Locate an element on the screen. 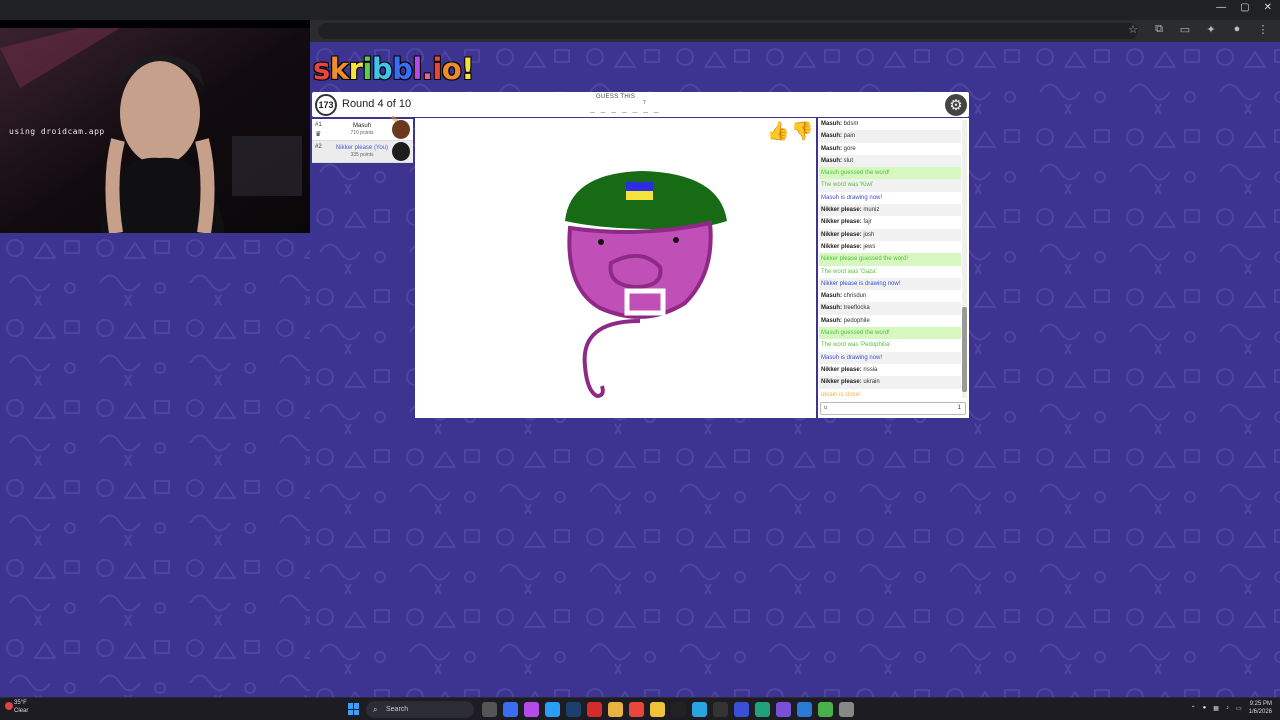 The image size is (1280, 720). extensions-icon: ⧉ is located at coordinates (1159, 29).